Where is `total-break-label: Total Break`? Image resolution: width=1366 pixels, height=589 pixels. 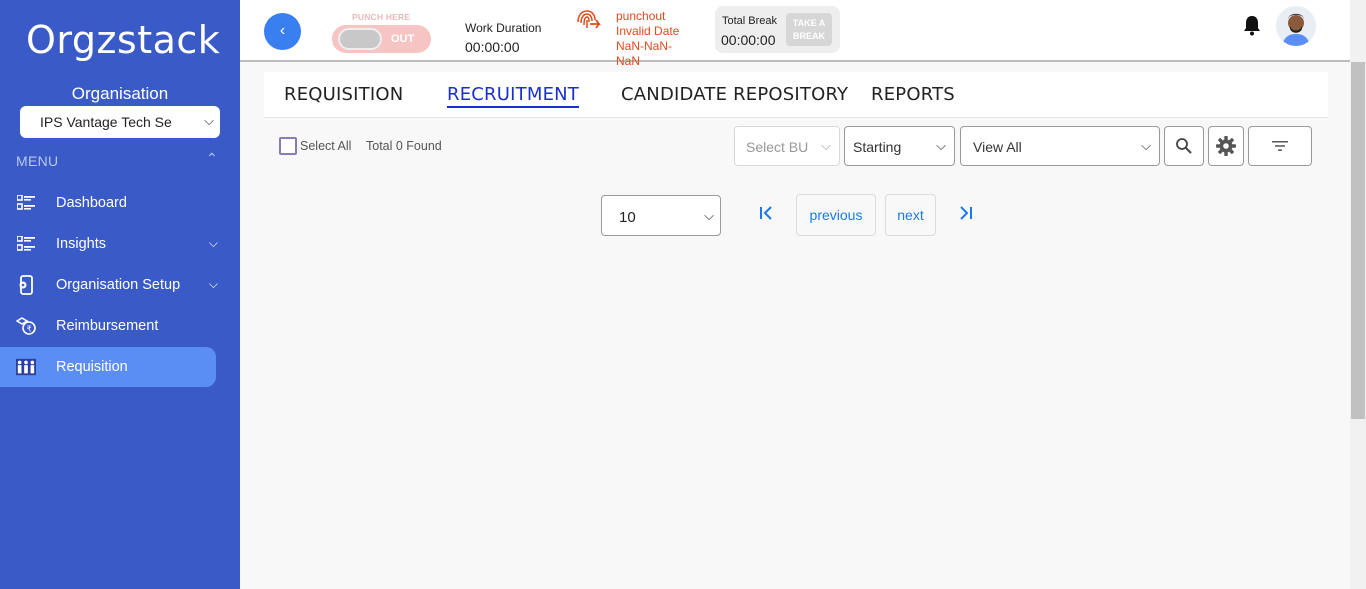 total-break-label: Total Break is located at coordinates (750, 21).